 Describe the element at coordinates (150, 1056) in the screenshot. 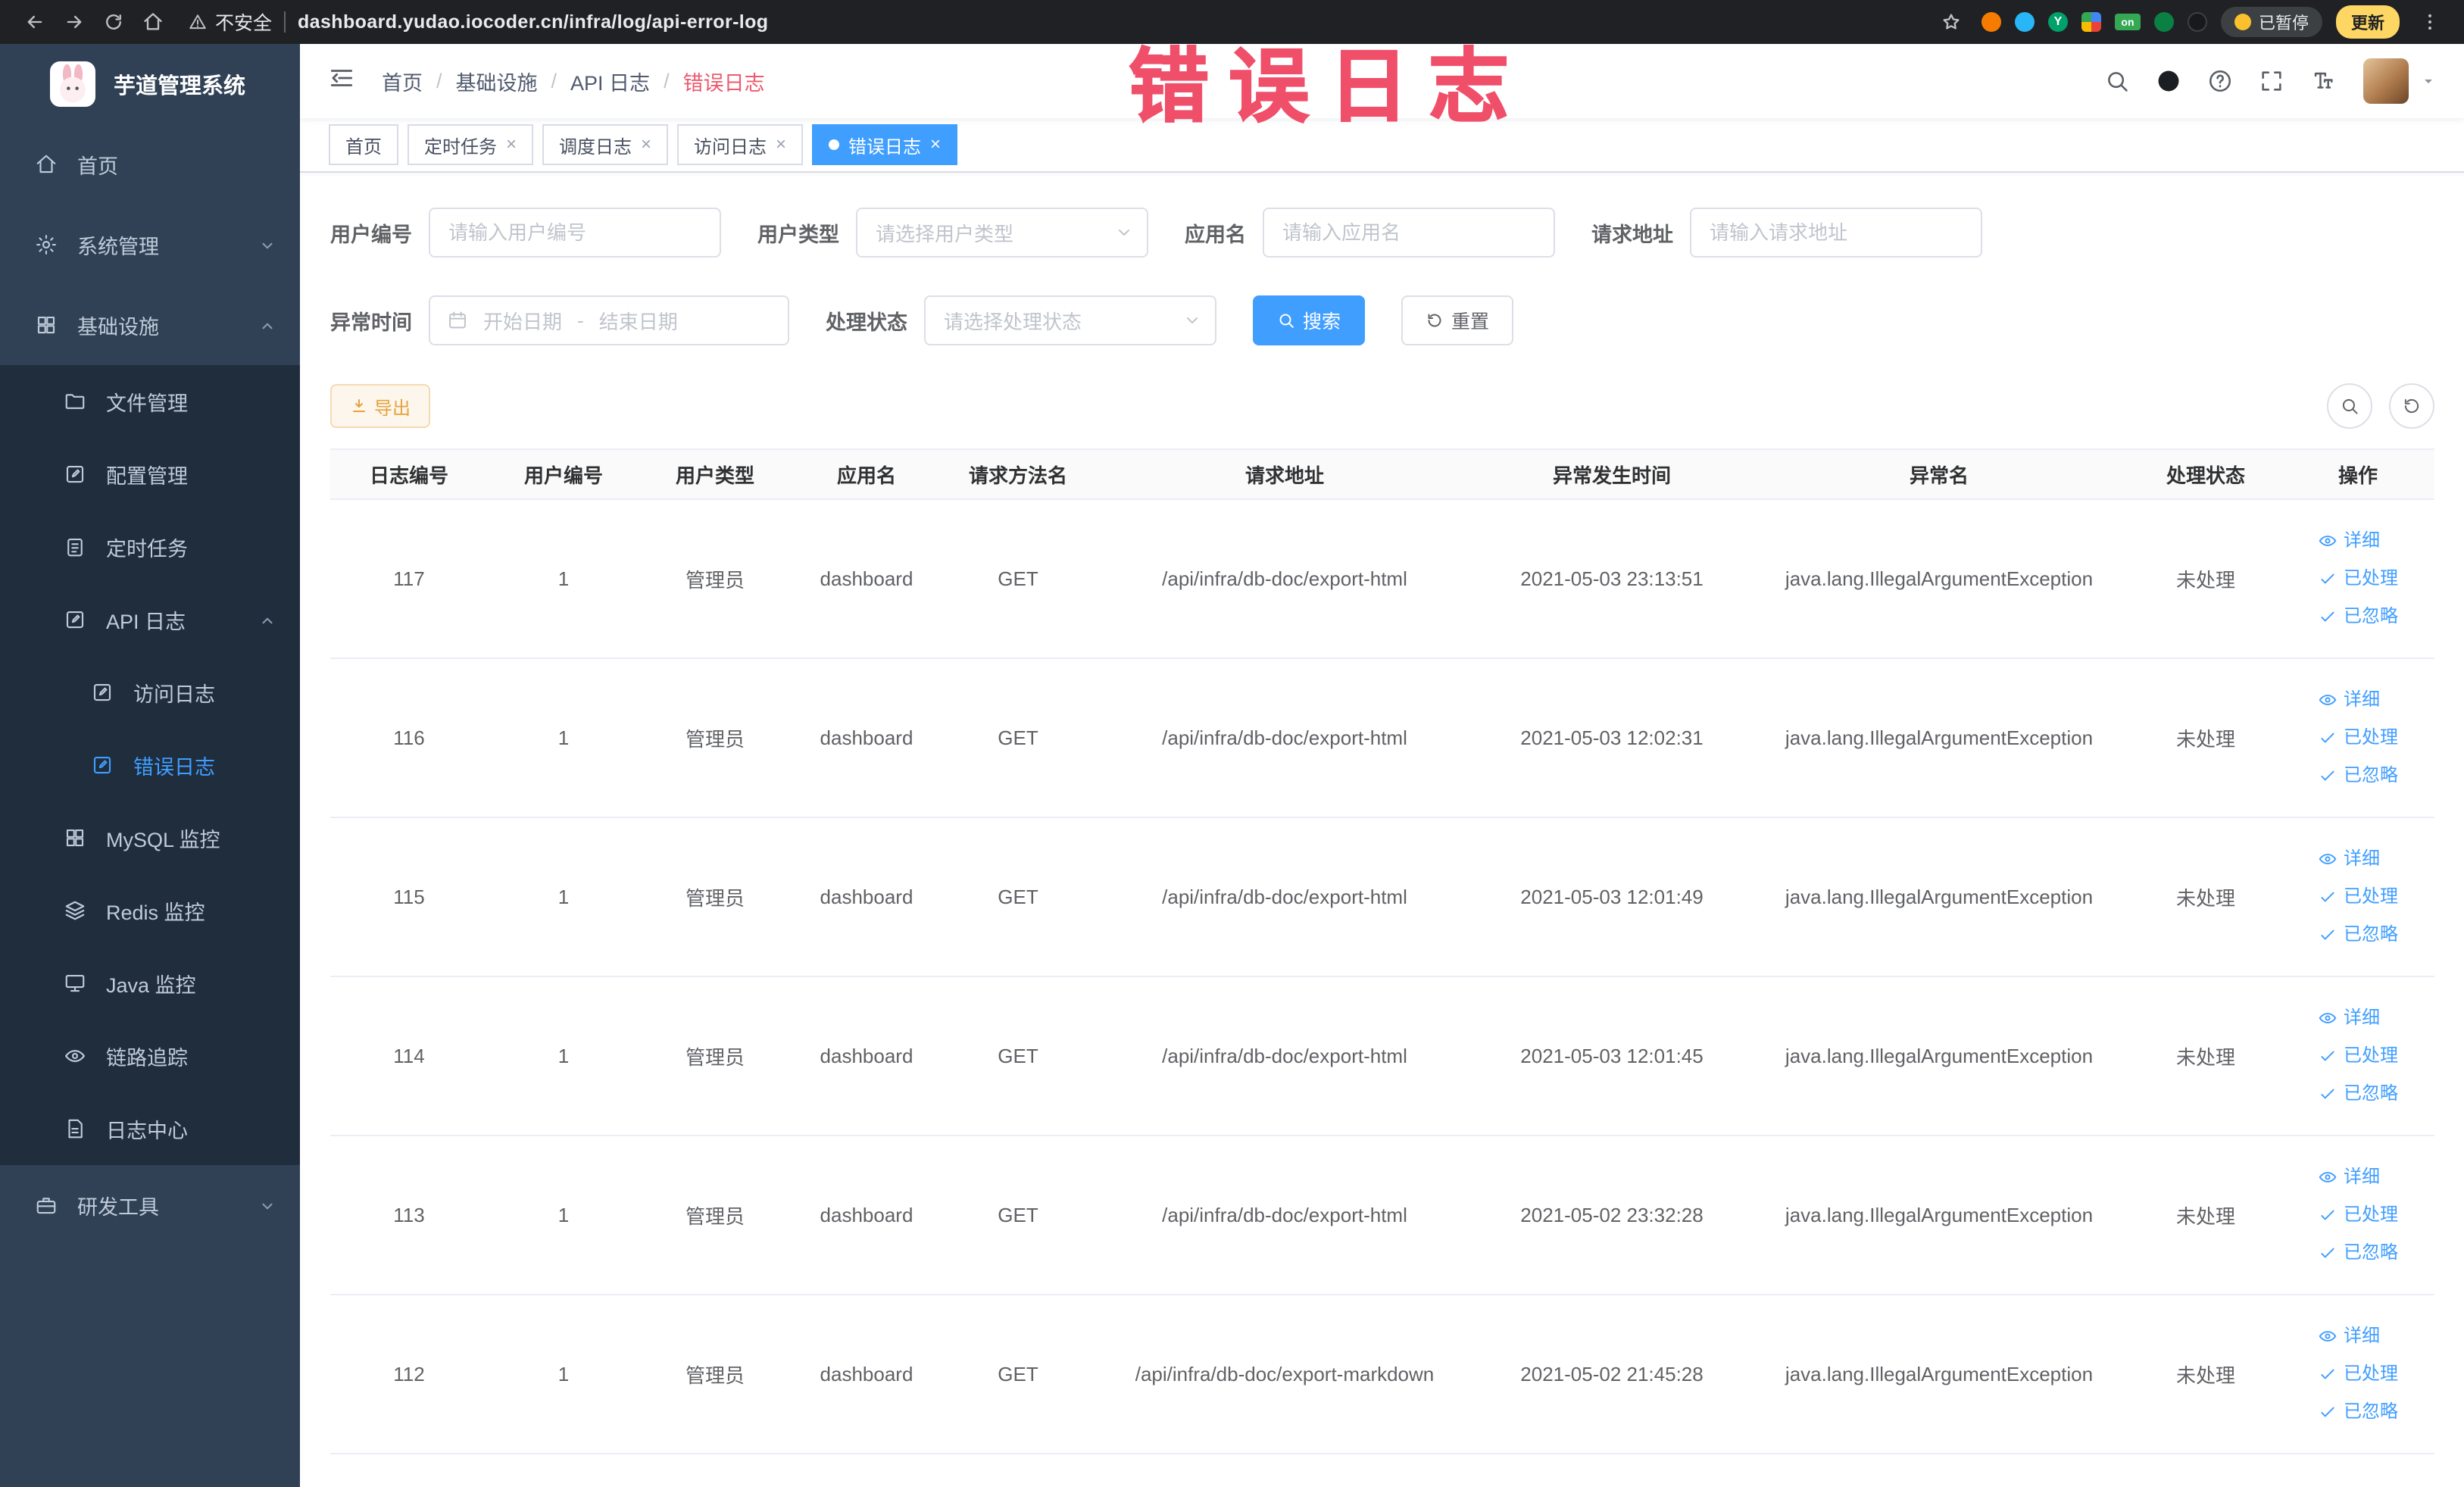

I see `sidebar-item-trace: 链路追踪` at that location.